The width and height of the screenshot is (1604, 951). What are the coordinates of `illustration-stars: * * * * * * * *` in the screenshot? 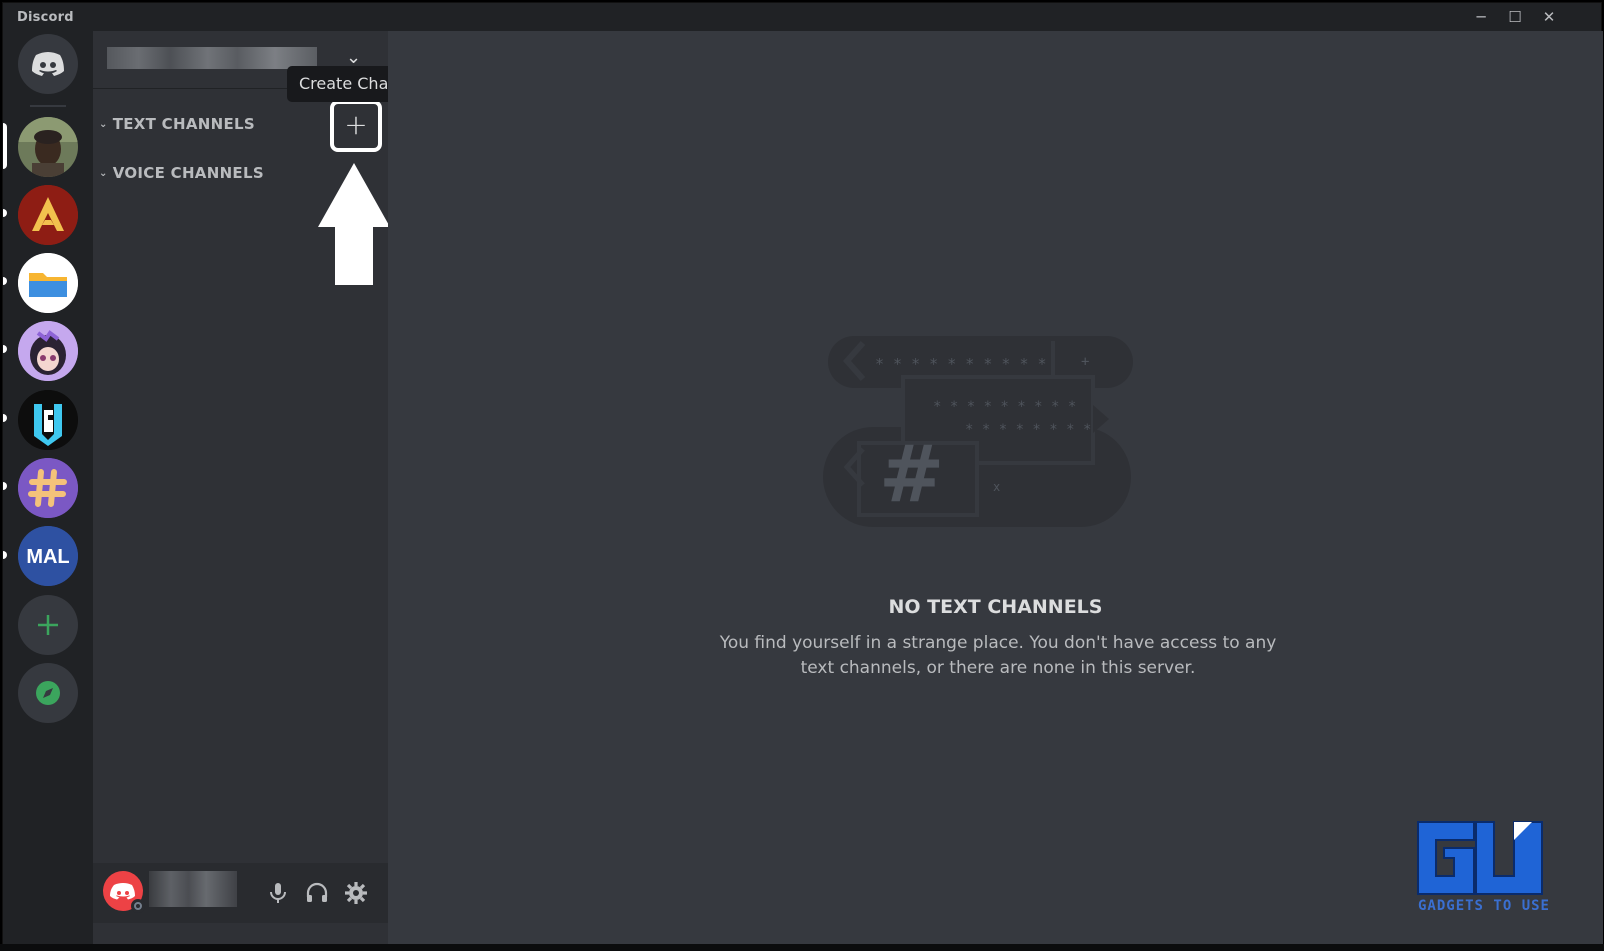 It's located at (1028, 430).